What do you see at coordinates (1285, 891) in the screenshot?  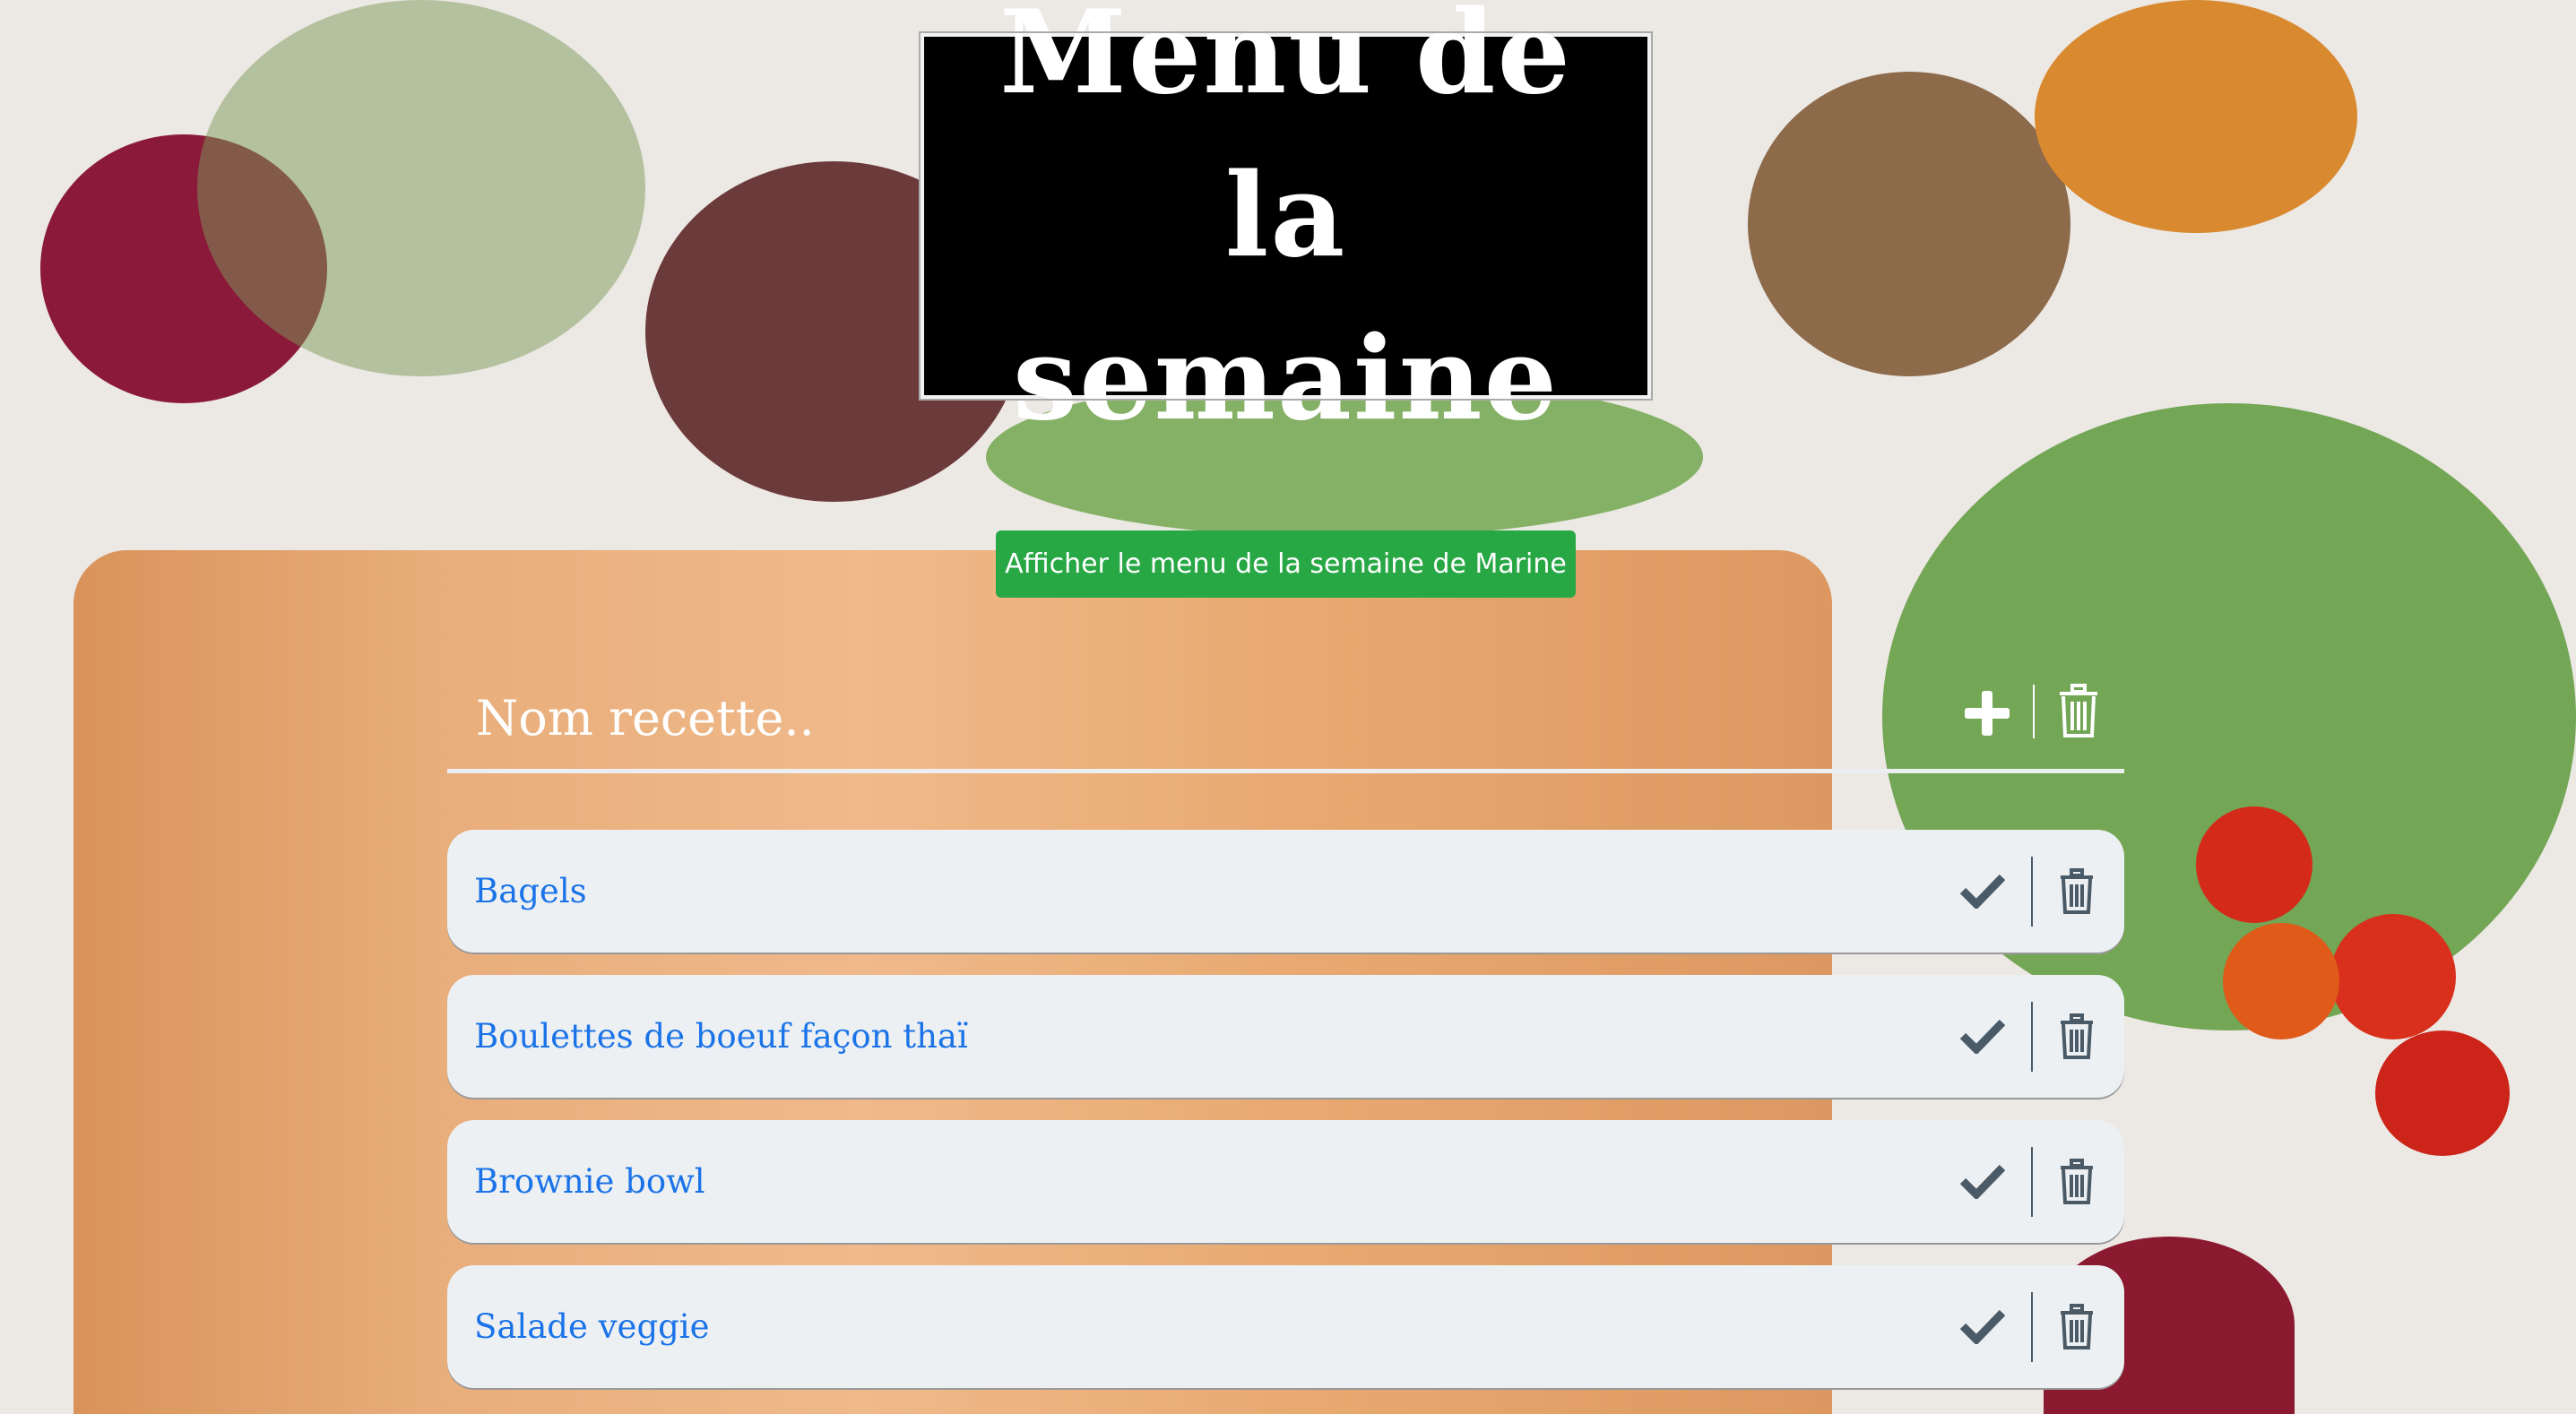 I see `recipe-item: Bagels` at bounding box center [1285, 891].